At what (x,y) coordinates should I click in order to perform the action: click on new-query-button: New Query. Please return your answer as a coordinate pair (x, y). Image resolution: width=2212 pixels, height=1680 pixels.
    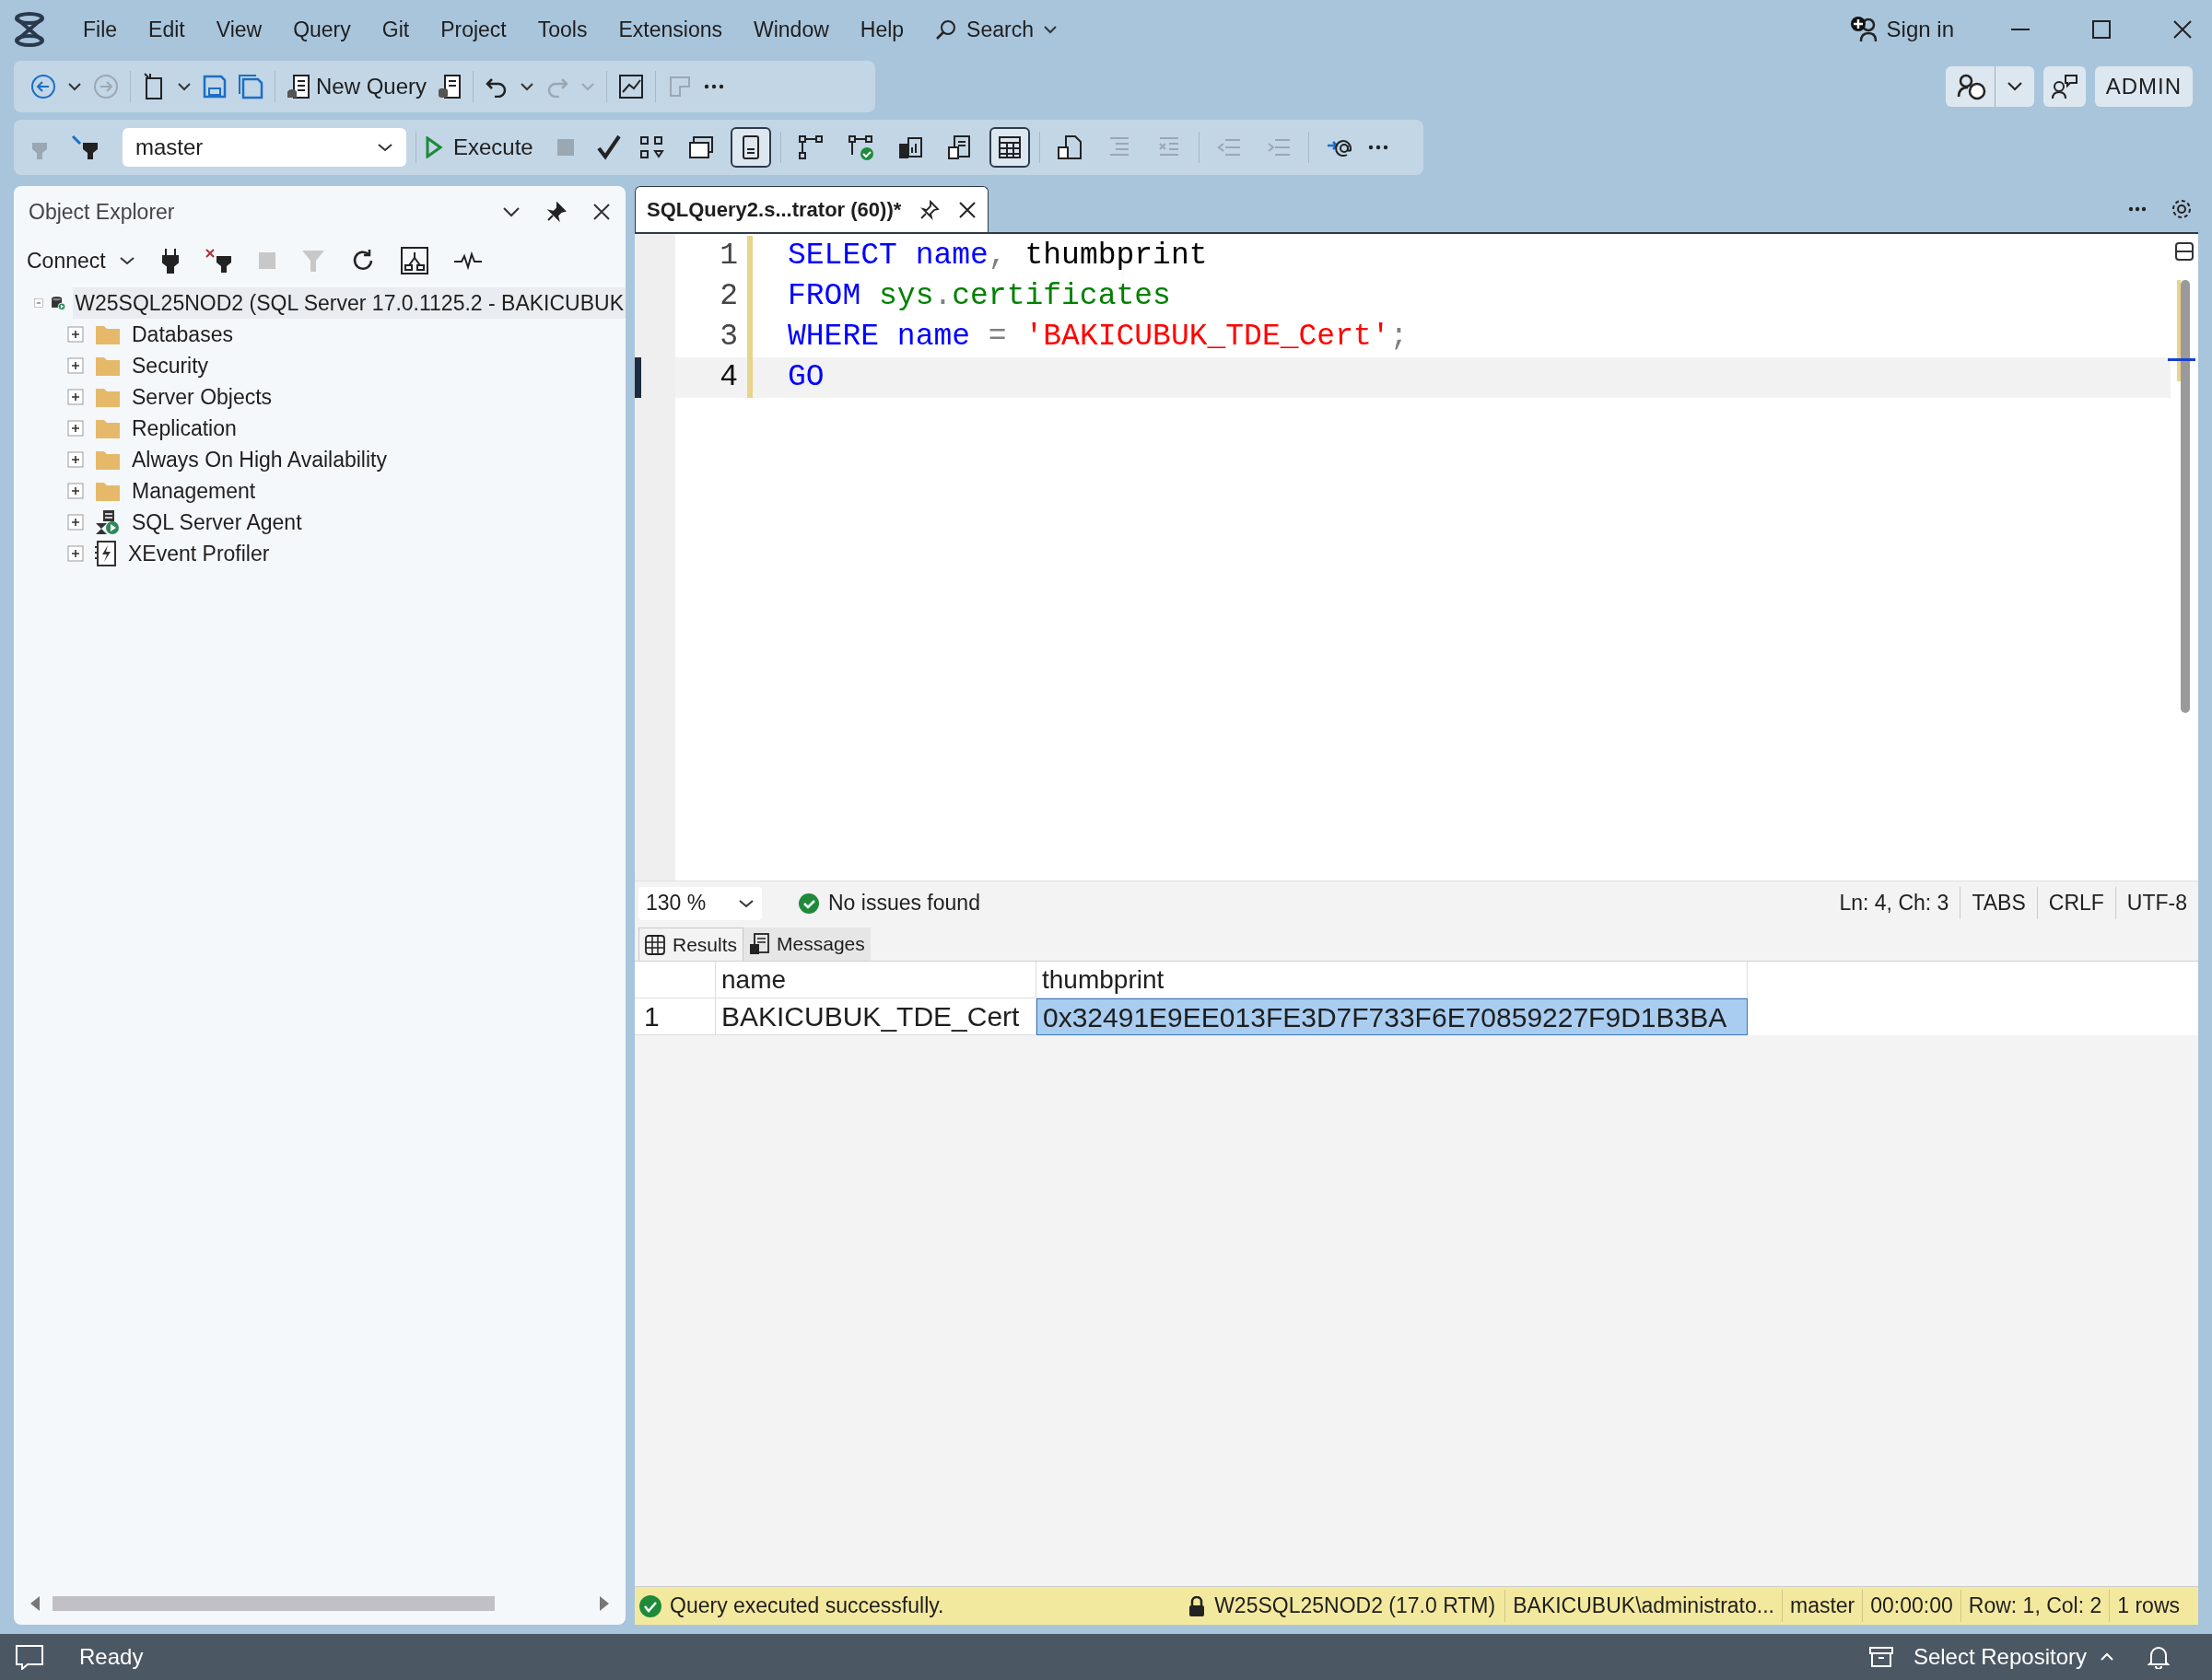
    Looking at the image, I should click on (357, 86).